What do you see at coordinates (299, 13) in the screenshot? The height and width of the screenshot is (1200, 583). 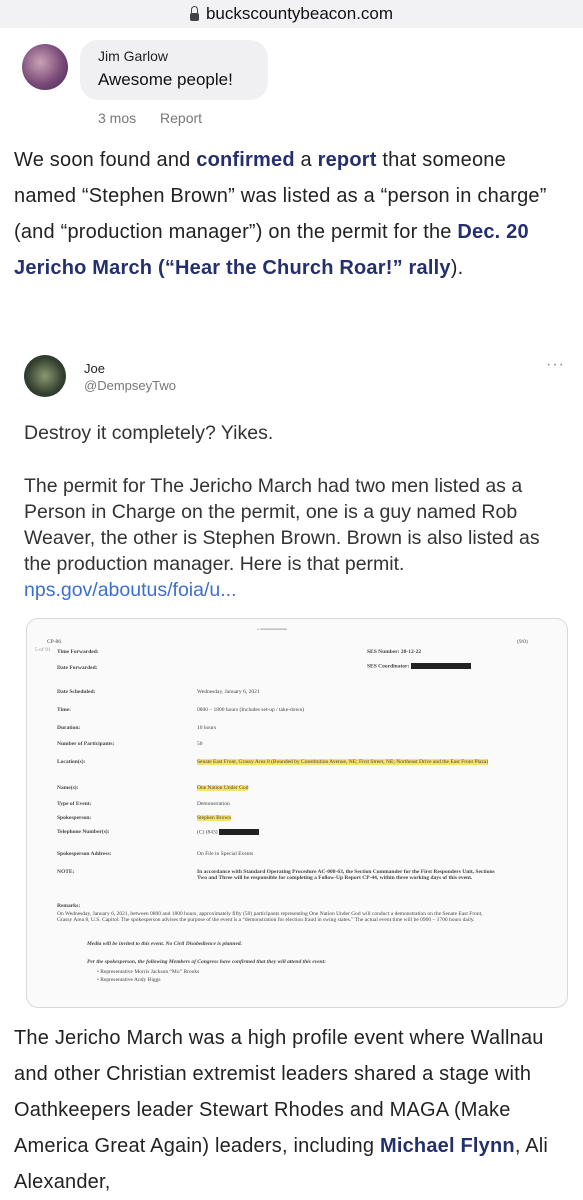 I see `url-text: buckscountybeacon.com` at bounding box center [299, 13].